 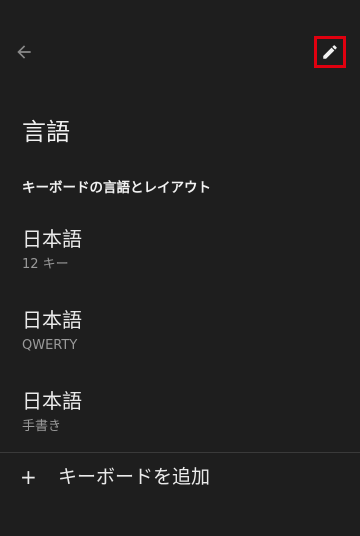 What do you see at coordinates (180, 452) in the screenshot?
I see `divider` at bounding box center [180, 452].